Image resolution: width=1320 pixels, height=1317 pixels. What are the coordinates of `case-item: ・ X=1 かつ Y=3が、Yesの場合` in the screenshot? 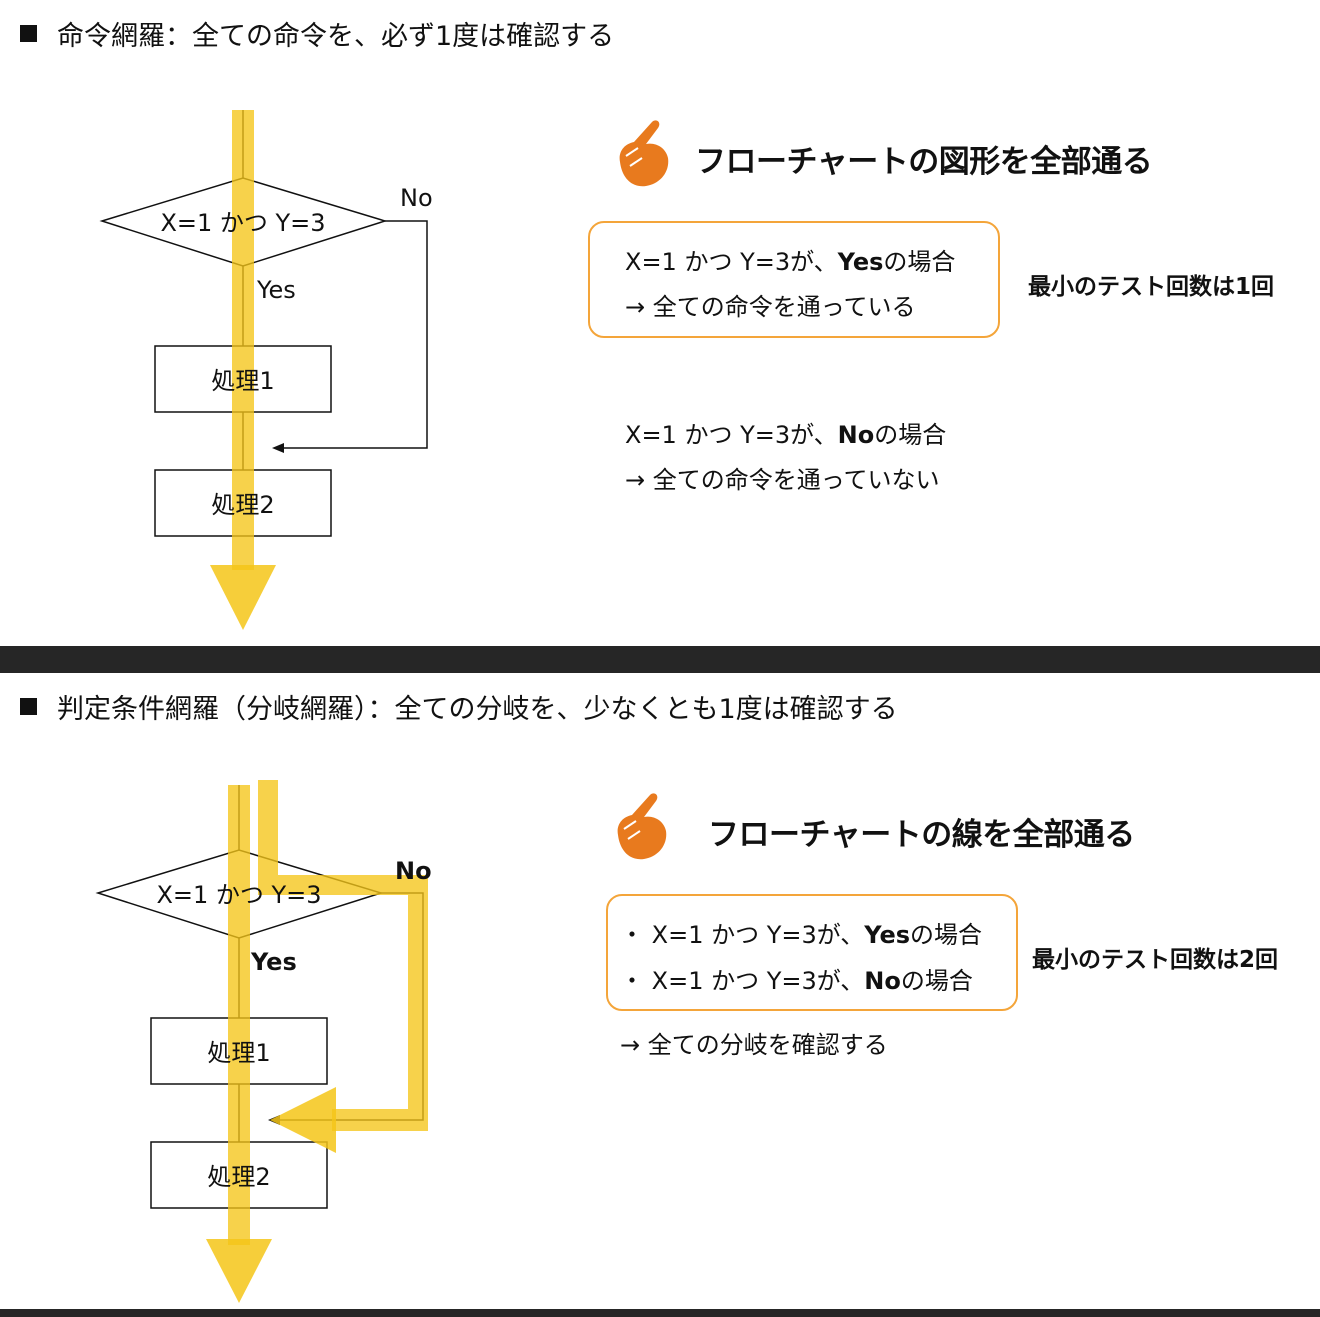 It's located at (801, 935).